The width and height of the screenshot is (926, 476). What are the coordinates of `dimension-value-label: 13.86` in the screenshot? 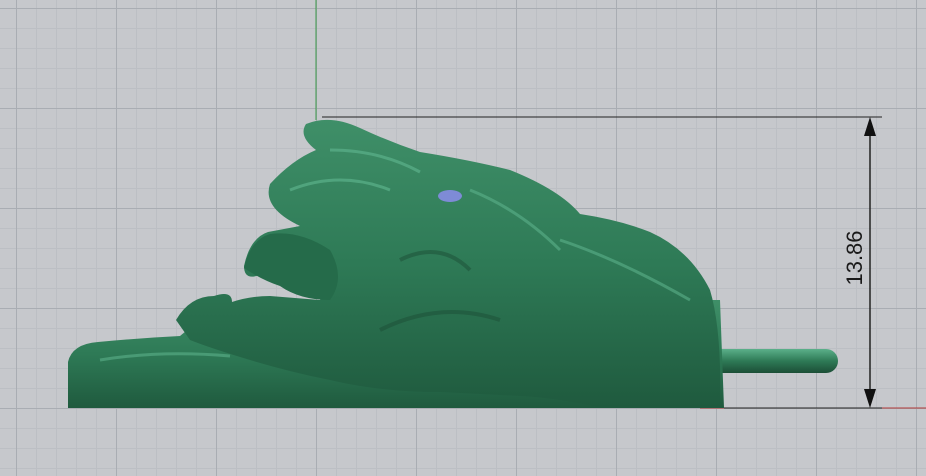 It's located at (855, 257).